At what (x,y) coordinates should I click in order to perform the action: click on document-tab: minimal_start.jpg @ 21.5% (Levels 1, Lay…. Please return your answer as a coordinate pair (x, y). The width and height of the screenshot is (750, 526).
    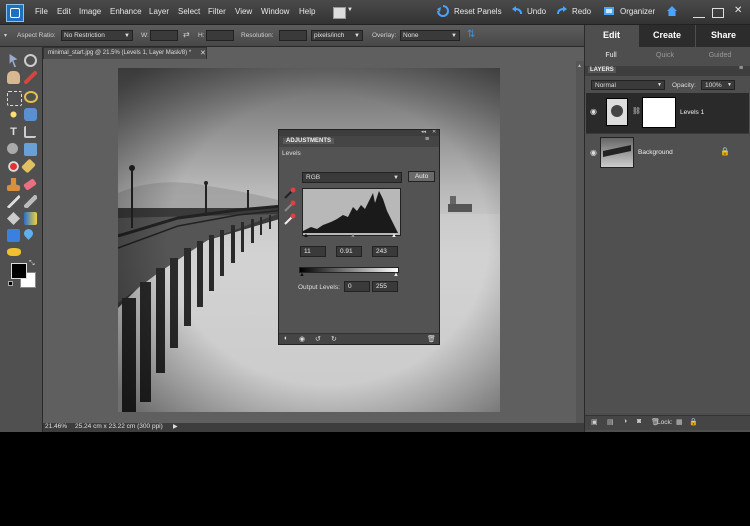
    Looking at the image, I should click on (125, 53).